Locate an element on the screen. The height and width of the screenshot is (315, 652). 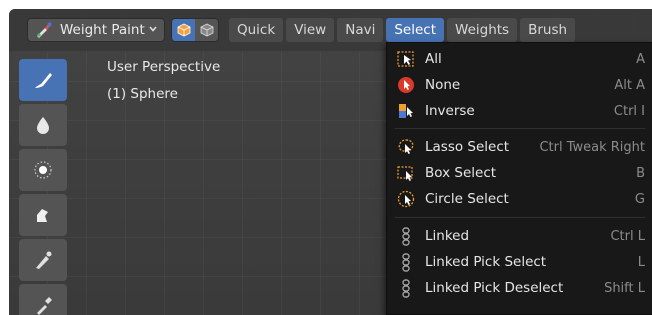
menu-item-lasso-select: Lasso Select Ctrl Tweak Right is located at coordinates (519, 147).